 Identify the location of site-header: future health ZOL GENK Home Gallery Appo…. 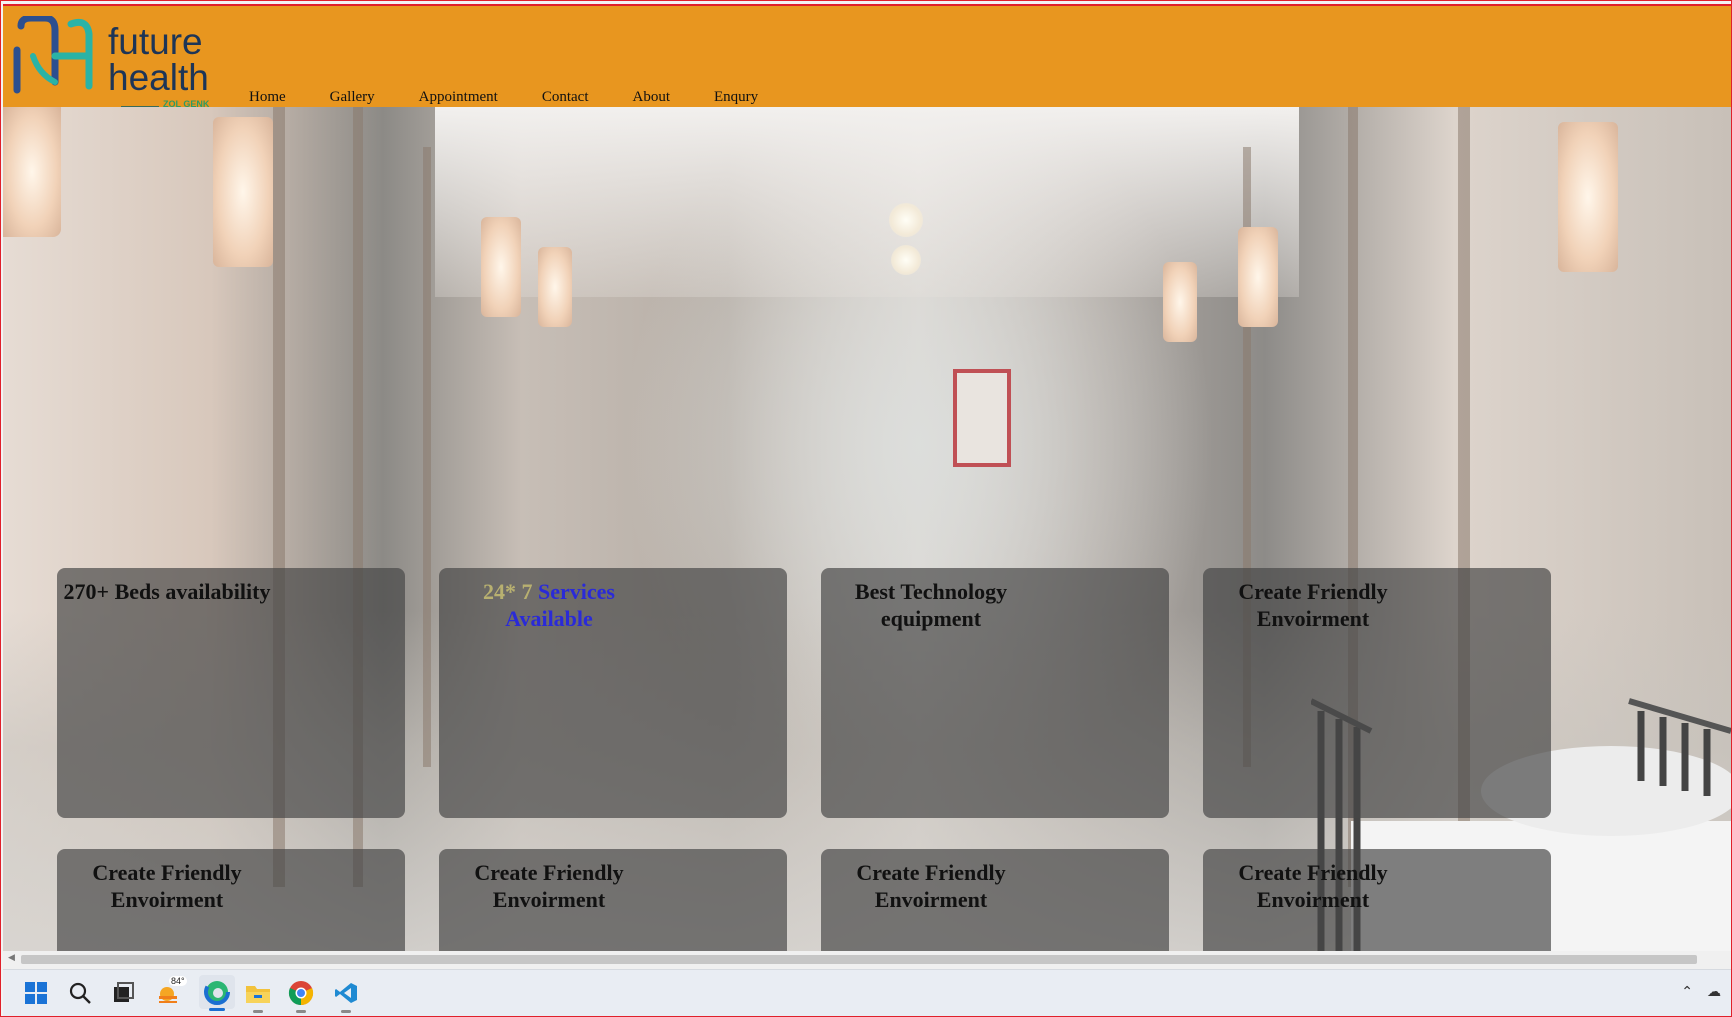
(867, 56).